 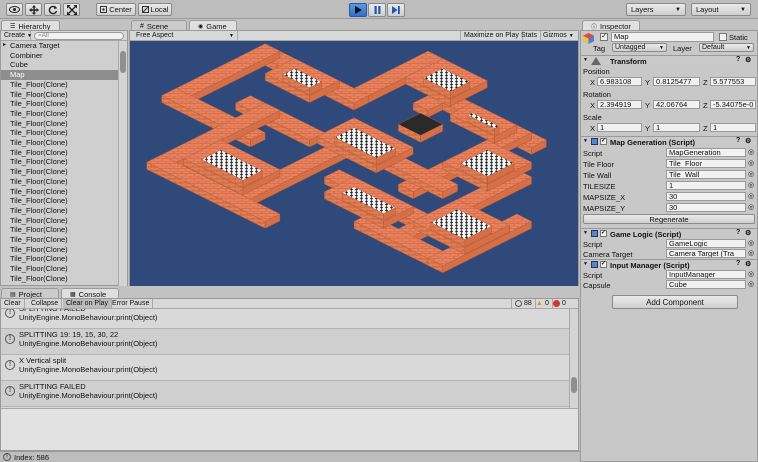 What do you see at coordinates (491, 35) in the screenshot?
I see `maximize-on-play-toggle: Maximize on Play` at bounding box center [491, 35].